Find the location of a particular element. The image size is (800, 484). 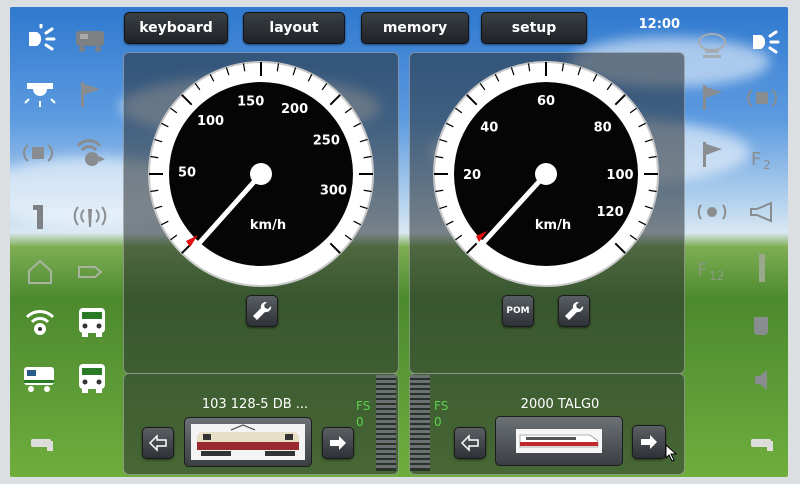

horn-icon is located at coordinates (762, 212).